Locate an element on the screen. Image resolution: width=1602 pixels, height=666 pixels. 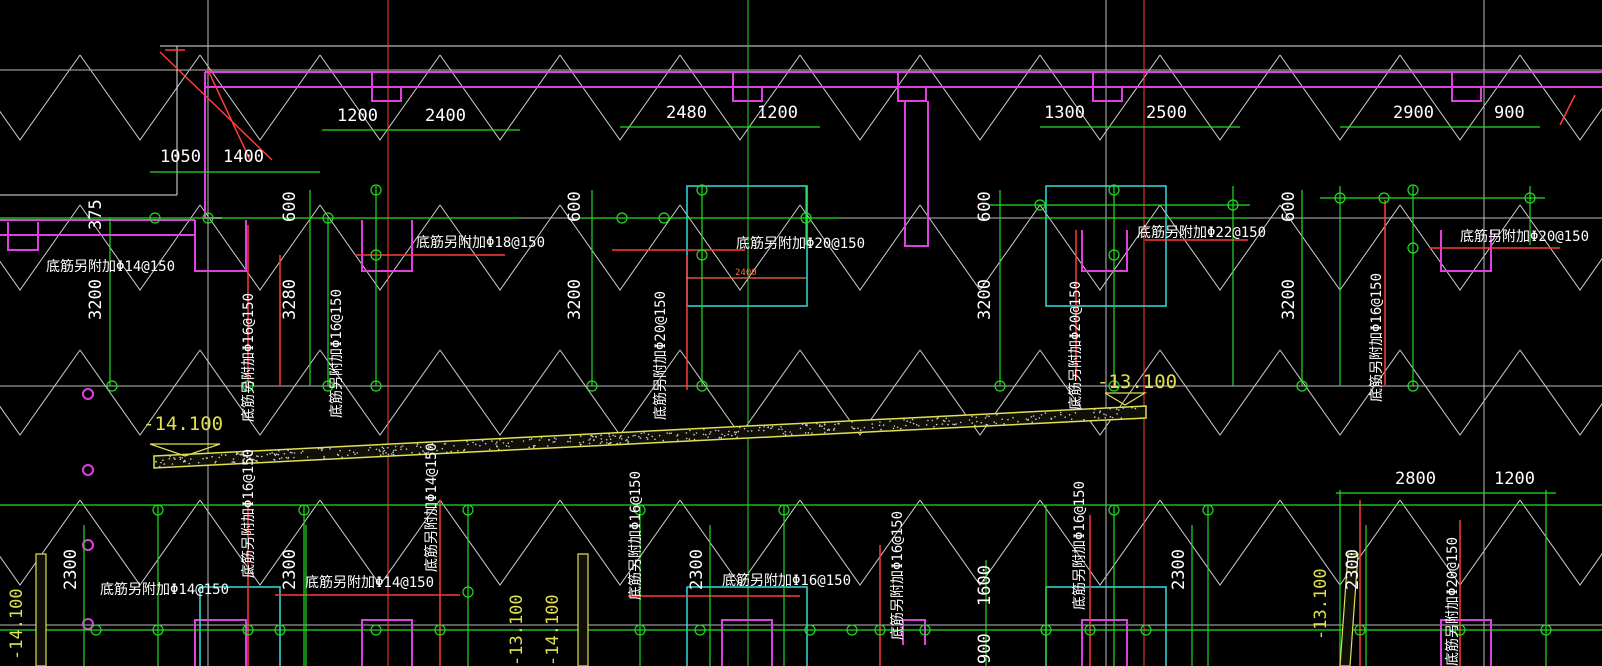
rebar-note: 底筋另附加Φ20@150 is located at coordinates (660, 355).